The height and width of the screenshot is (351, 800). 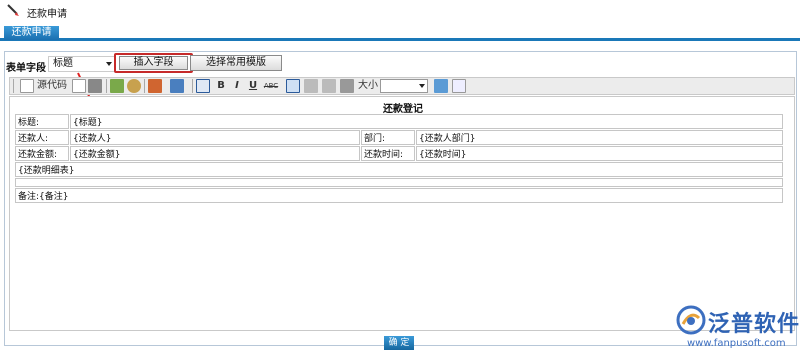 I want to click on title-value: {标题}, so click(x=426, y=121).